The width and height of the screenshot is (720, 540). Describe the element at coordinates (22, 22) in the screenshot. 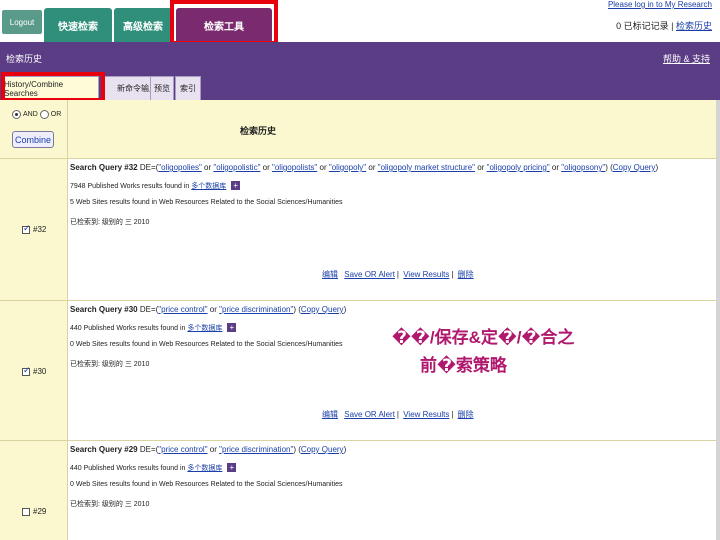

I see `logout-button: Logout` at that location.